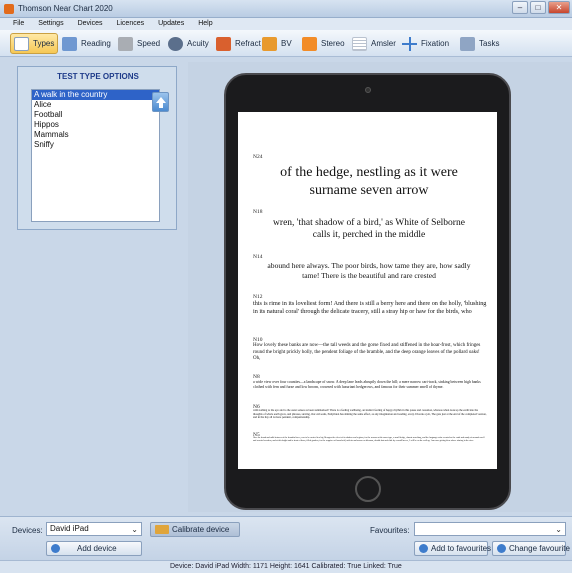 This screenshot has height=573, width=572. Describe the element at coordinates (223, 43) in the screenshot. I see `refract-icon` at that location.